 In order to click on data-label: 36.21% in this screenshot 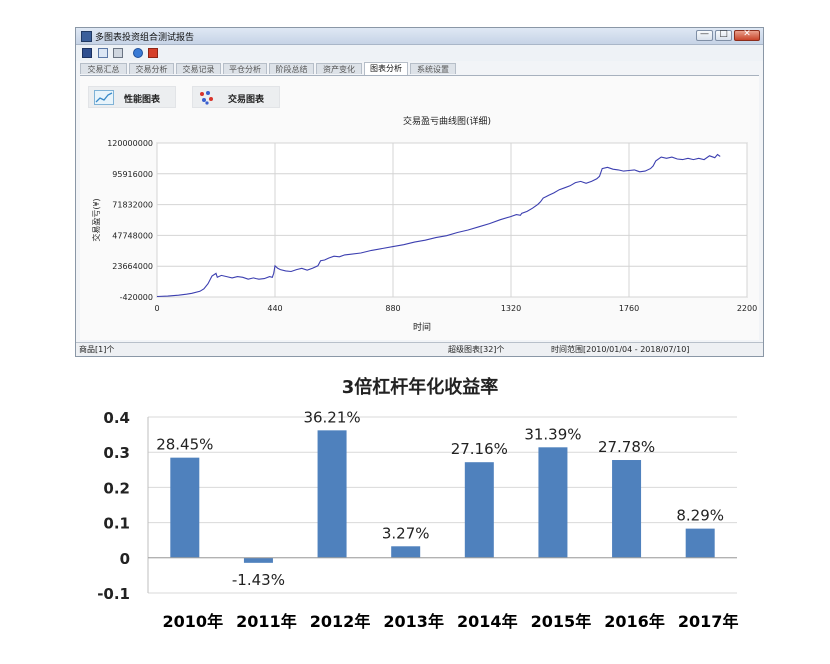, I will do `click(331, 417)`.